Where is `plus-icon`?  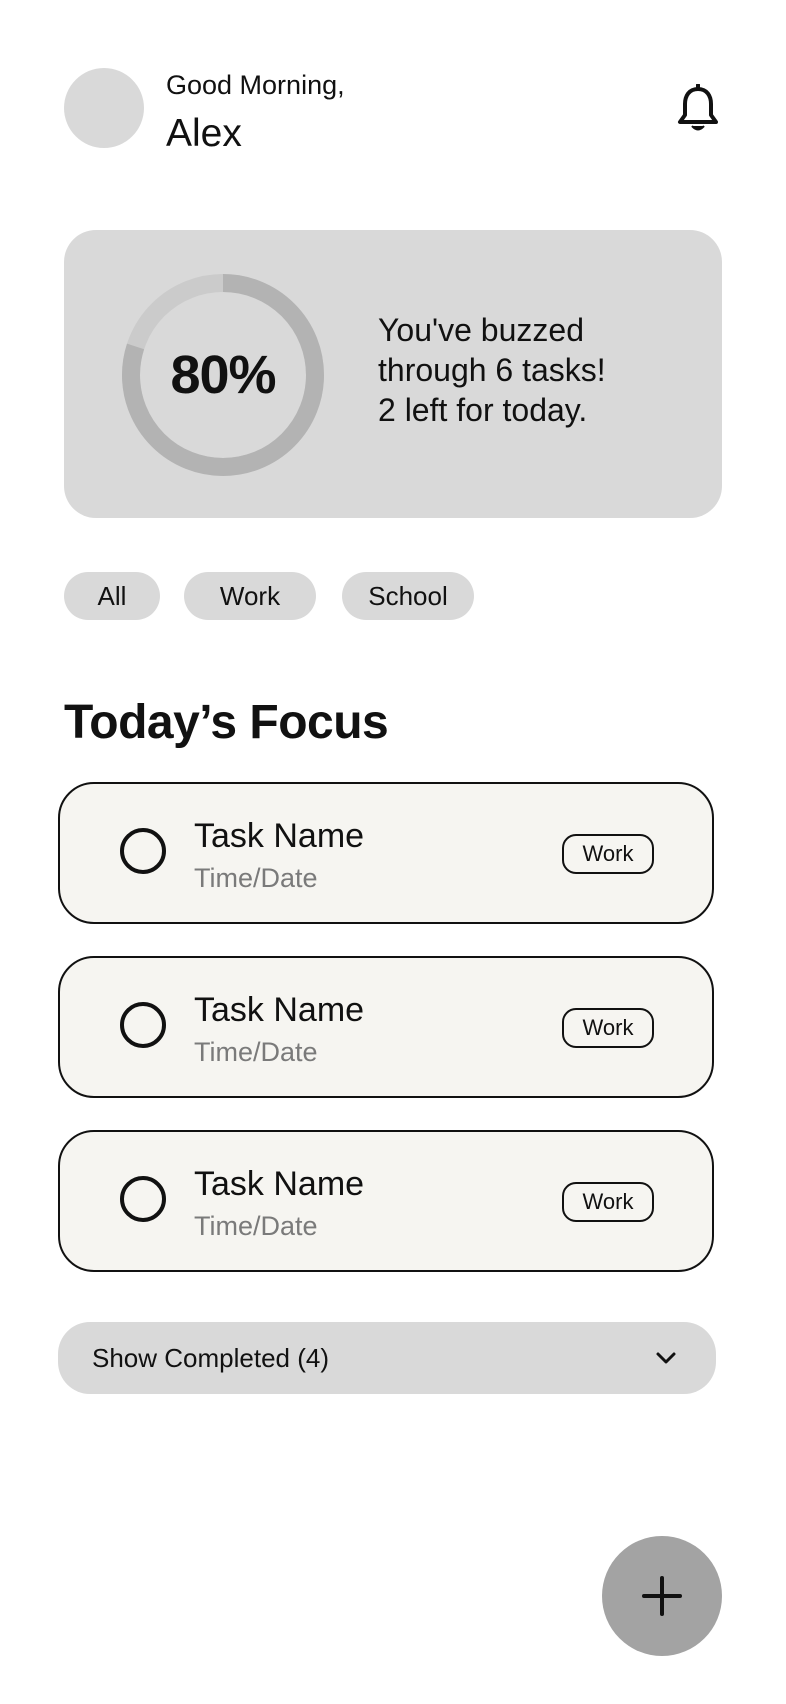 plus-icon is located at coordinates (662, 1596).